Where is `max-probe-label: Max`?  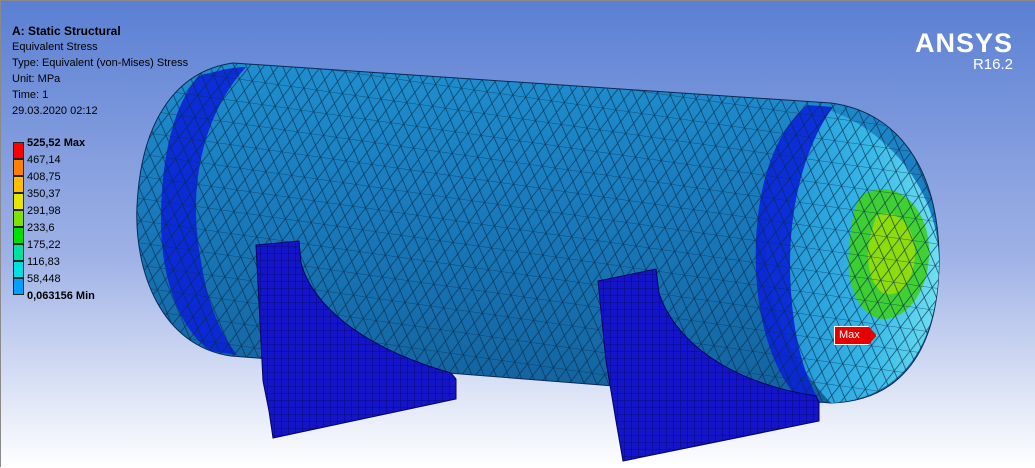
max-probe-label: Max is located at coordinates (855, 335).